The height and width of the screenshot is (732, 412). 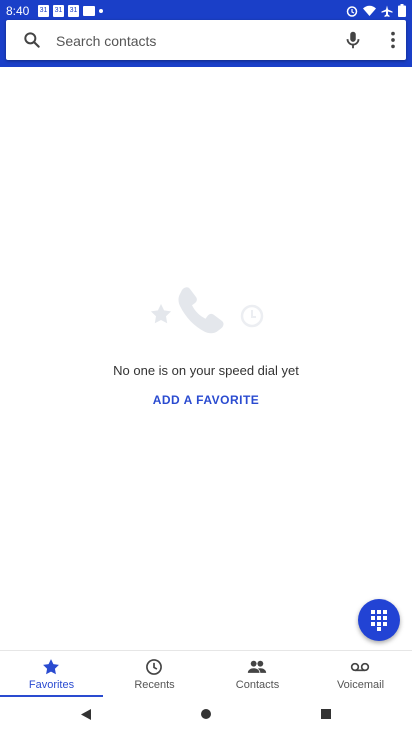 What do you see at coordinates (201, 310) in the screenshot?
I see `phone-icon` at bounding box center [201, 310].